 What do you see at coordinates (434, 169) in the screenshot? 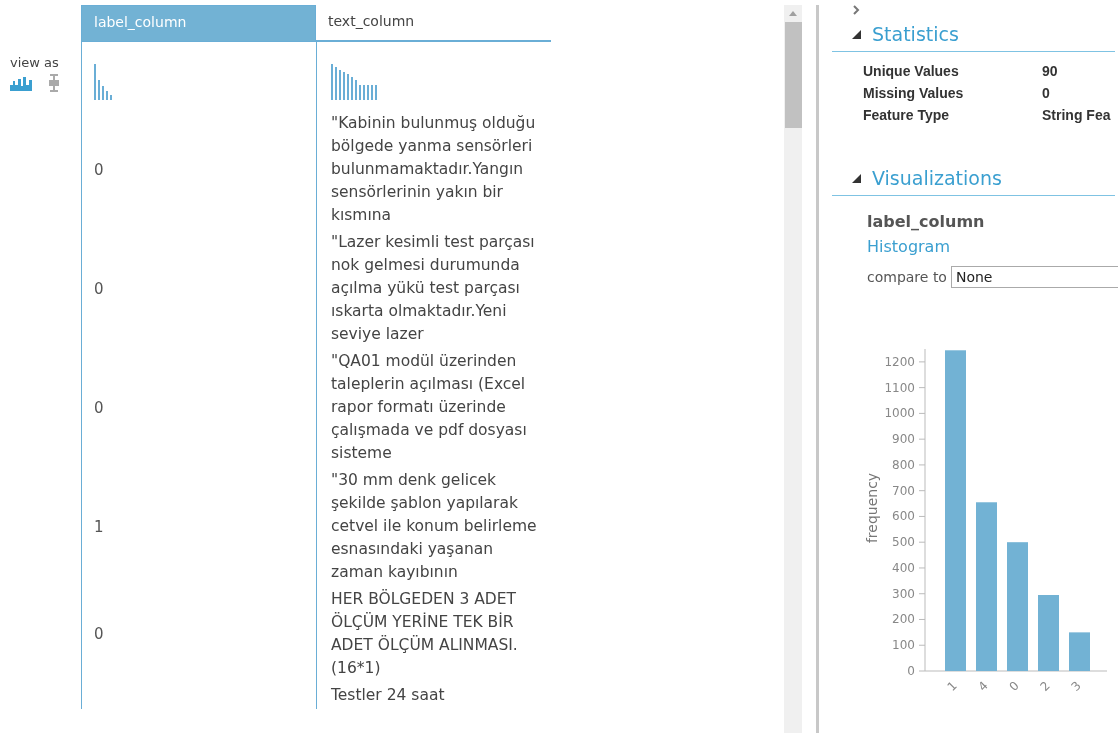
I see `table-cell-text: "Kabinin bulunmuş olduğu bölgede yanma sensörleri bulunmamaktadır.Yangın sensörlerinin yakın bir kısmına` at bounding box center [434, 169].